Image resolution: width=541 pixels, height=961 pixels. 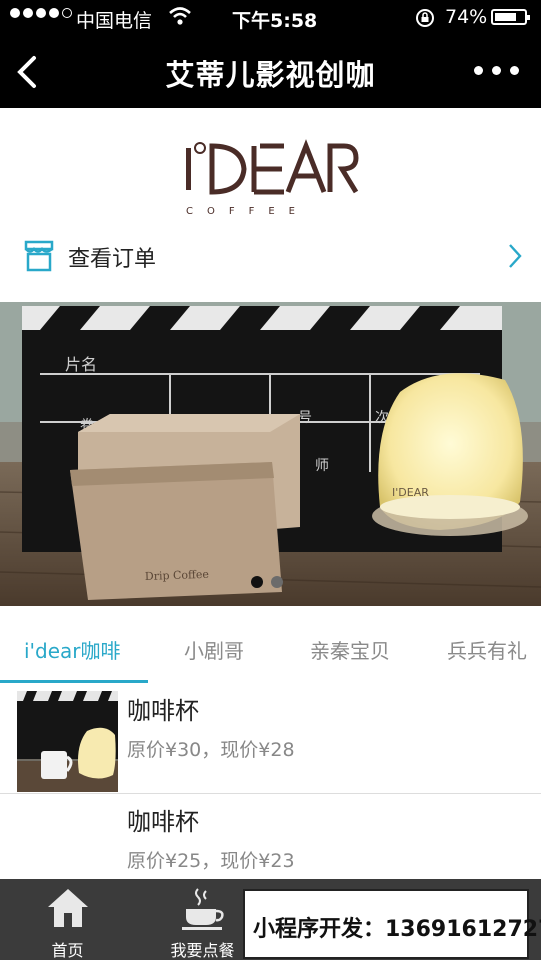 What do you see at coordinates (397, 929) in the screenshot?
I see `developer-contact-text: 小程序开发：13691612727` at bounding box center [397, 929].